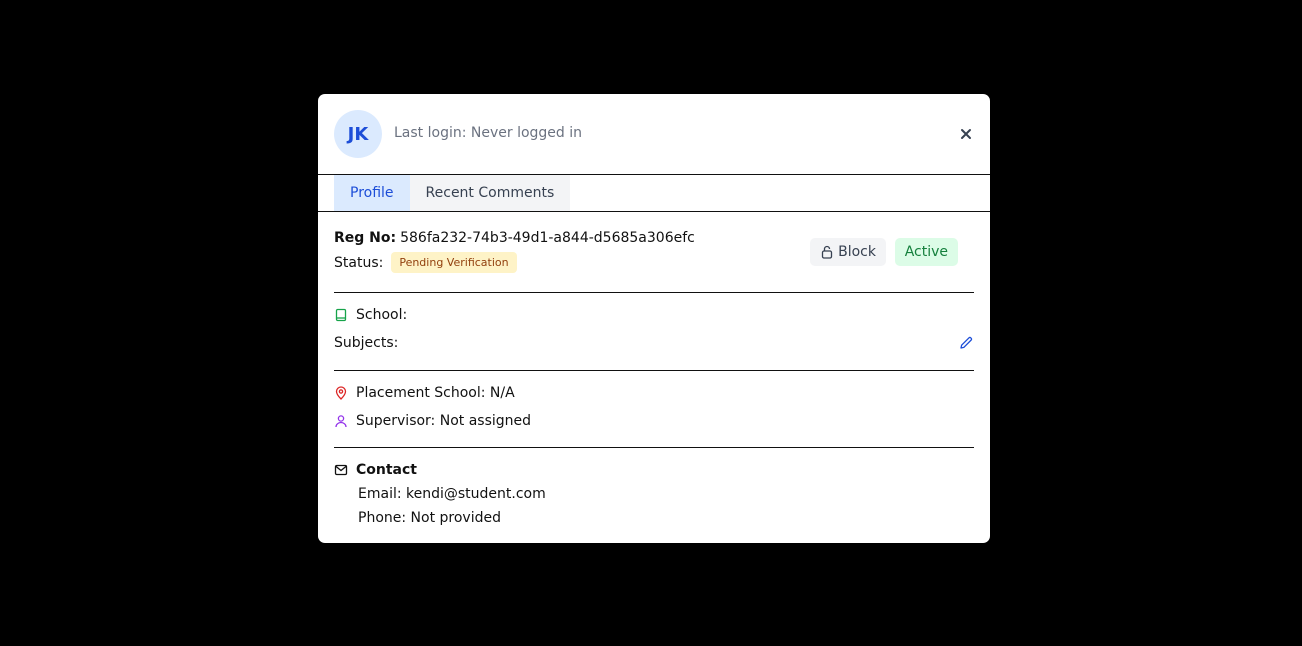 The image size is (1302, 646). What do you see at coordinates (827, 252) in the screenshot?
I see `unlock-icon` at bounding box center [827, 252].